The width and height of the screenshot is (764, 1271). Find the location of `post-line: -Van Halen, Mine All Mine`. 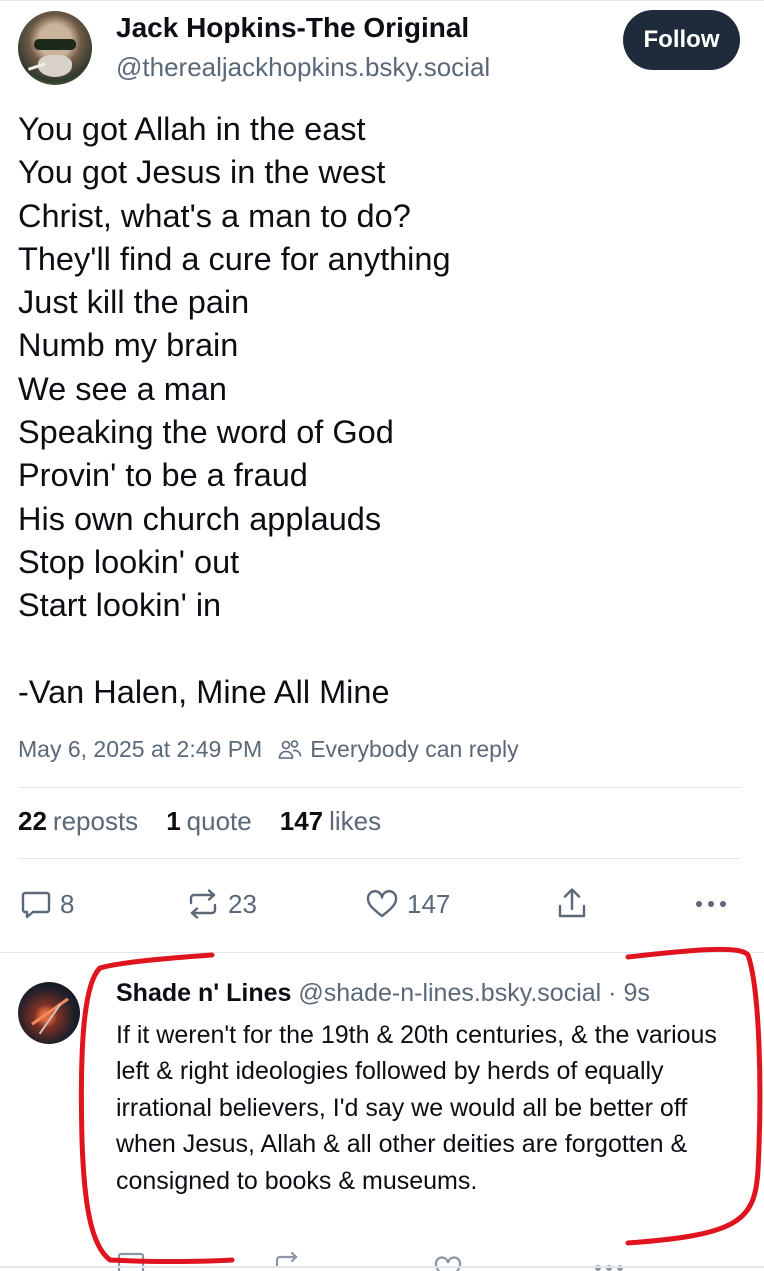

post-line: -Van Halen, Mine All Mine is located at coordinates (204, 691).